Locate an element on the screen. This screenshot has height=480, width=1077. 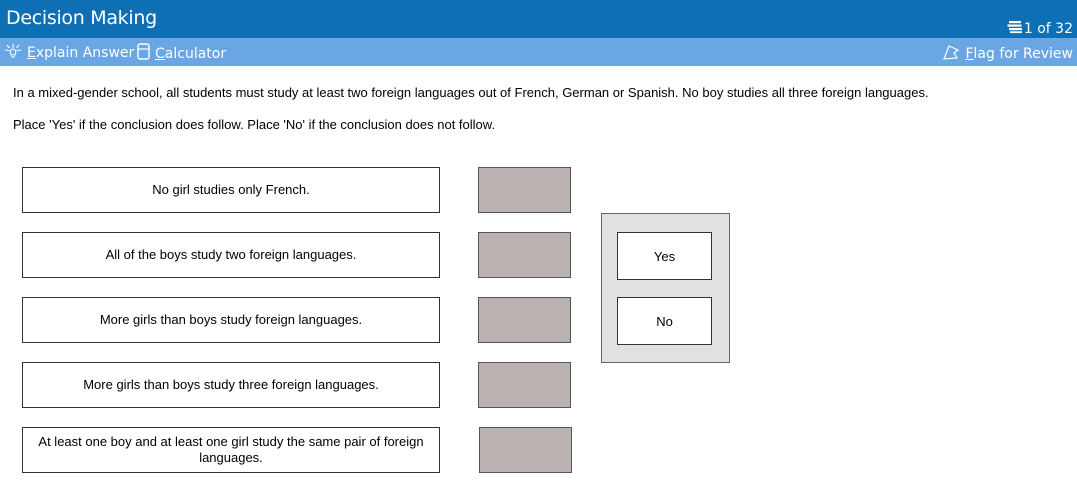
question-list-icon is located at coordinates (1015, 29).